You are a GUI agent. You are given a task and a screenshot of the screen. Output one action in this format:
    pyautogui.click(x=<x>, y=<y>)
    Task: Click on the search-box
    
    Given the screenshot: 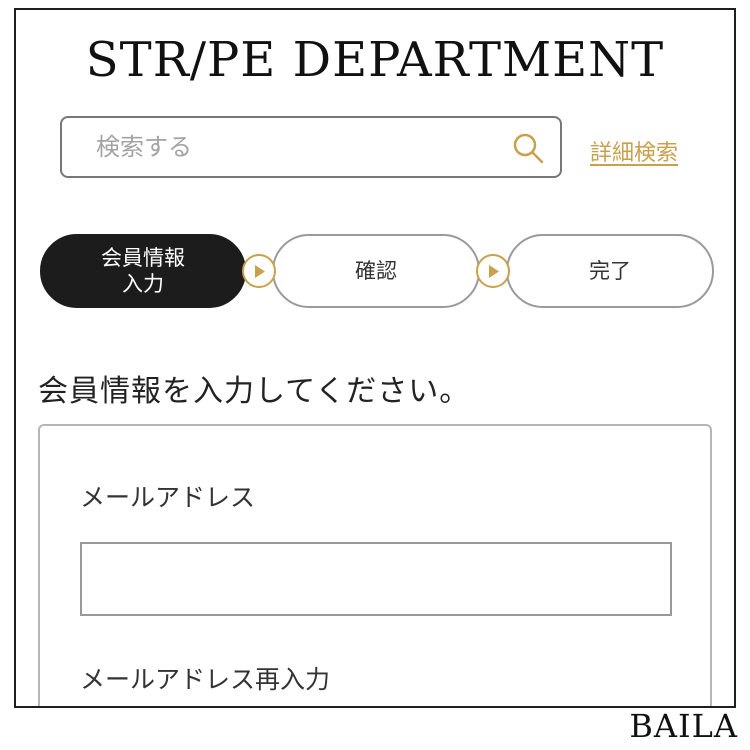 What is the action you would take?
    pyautogui.click(x=311, y=147)
    